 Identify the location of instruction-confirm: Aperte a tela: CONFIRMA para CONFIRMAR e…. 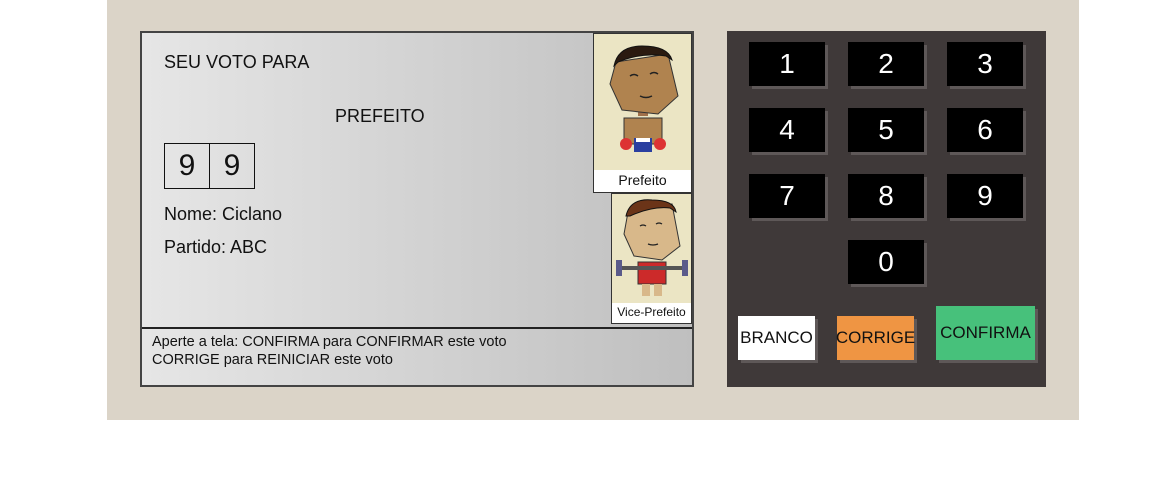
(329, 342).